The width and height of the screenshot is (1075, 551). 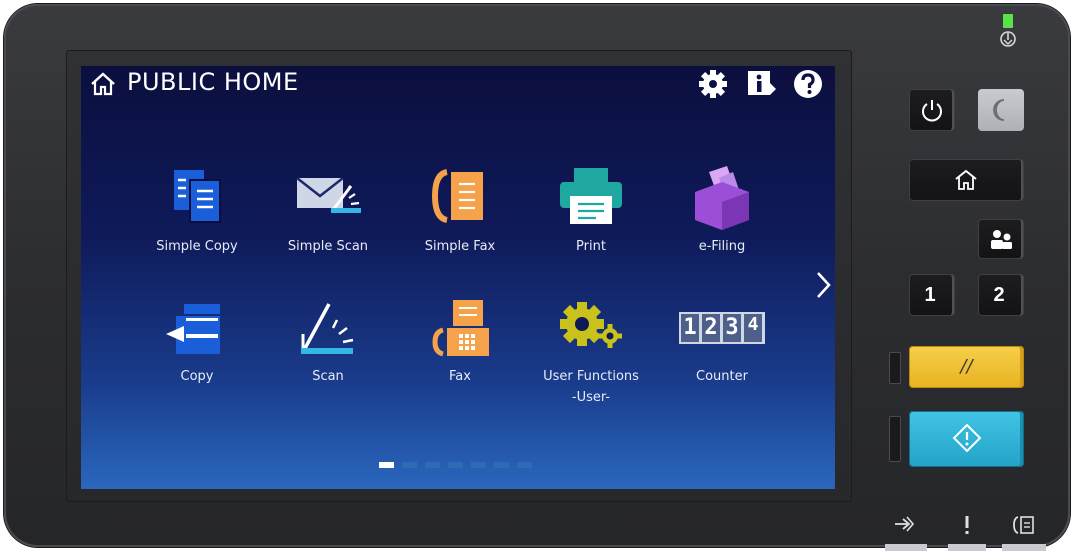 I want to click on counter-digit: 3, so click(x=732, y=328).